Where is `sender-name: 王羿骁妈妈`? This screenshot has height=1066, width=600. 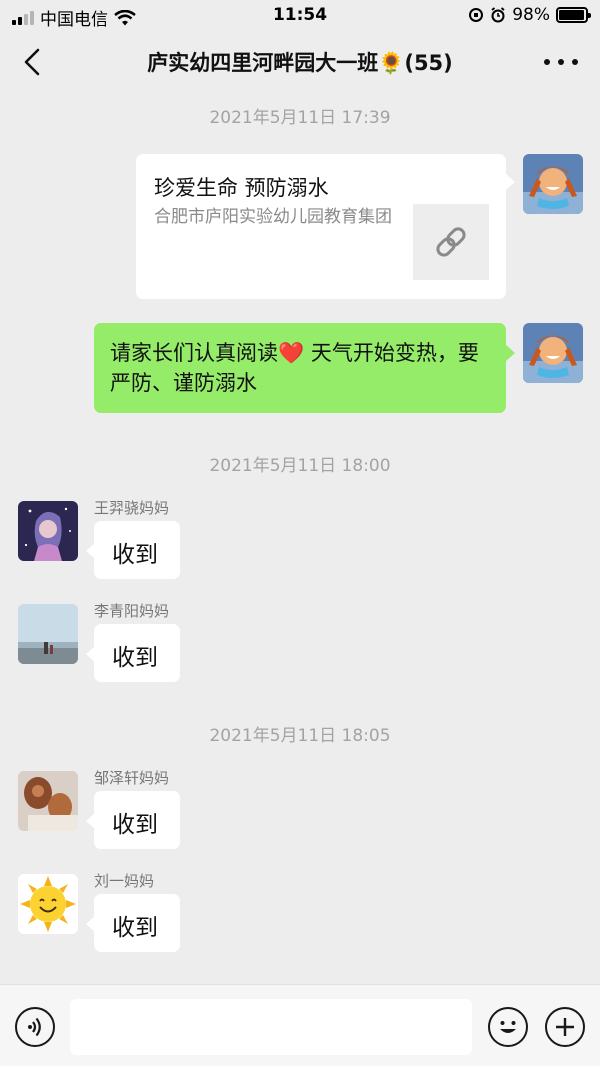 sender-name: 王羿骁妈妈 is located at coordinates (132, 508).